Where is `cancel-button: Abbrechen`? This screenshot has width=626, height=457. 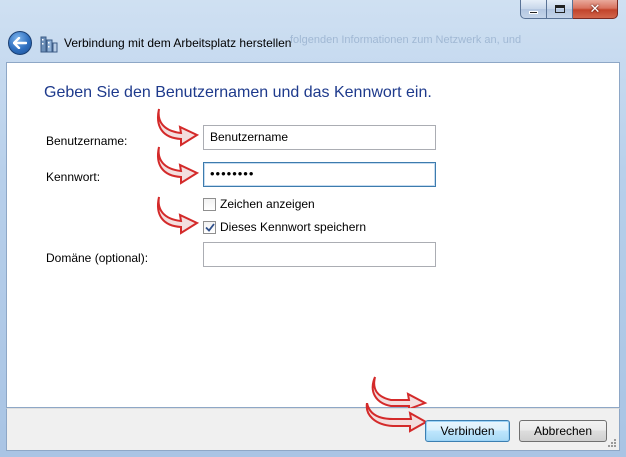 cancel-button: Abbrechen is located at coordinates (563, 431).